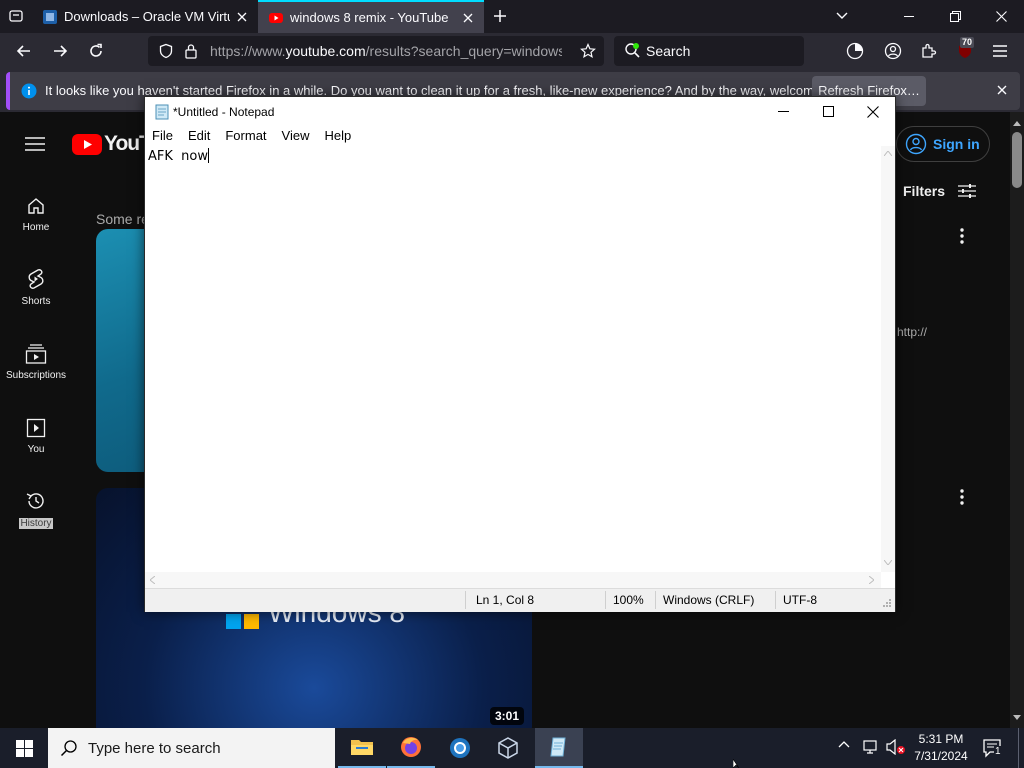 The width and height of the screenshot is (1024, 768). I want to click on list-all-tabs-button, so click(842, 16).